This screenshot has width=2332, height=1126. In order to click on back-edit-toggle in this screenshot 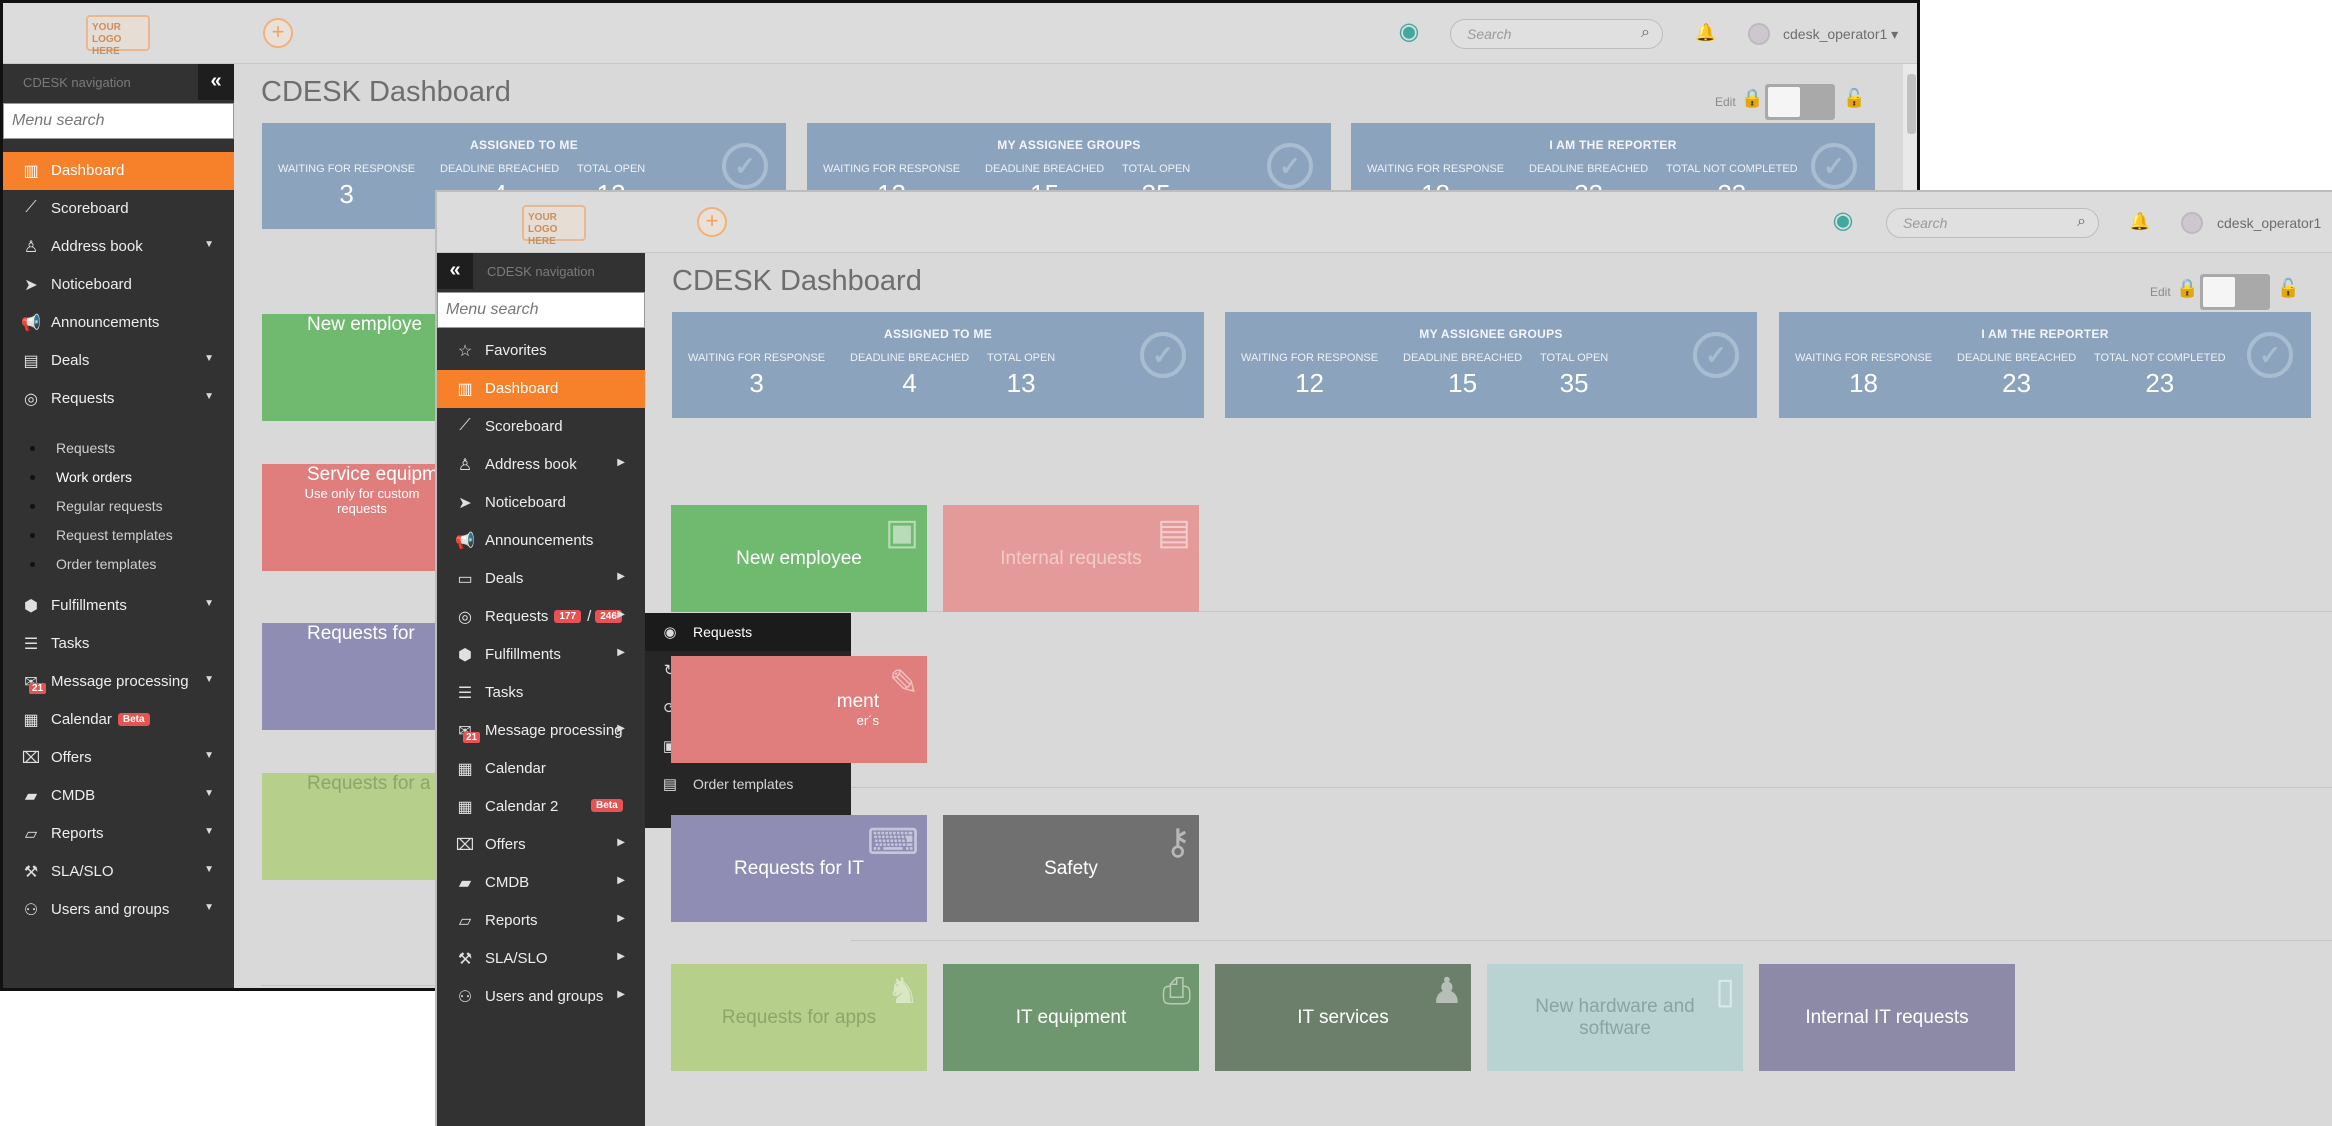, I will do `click(1800, 102)`.